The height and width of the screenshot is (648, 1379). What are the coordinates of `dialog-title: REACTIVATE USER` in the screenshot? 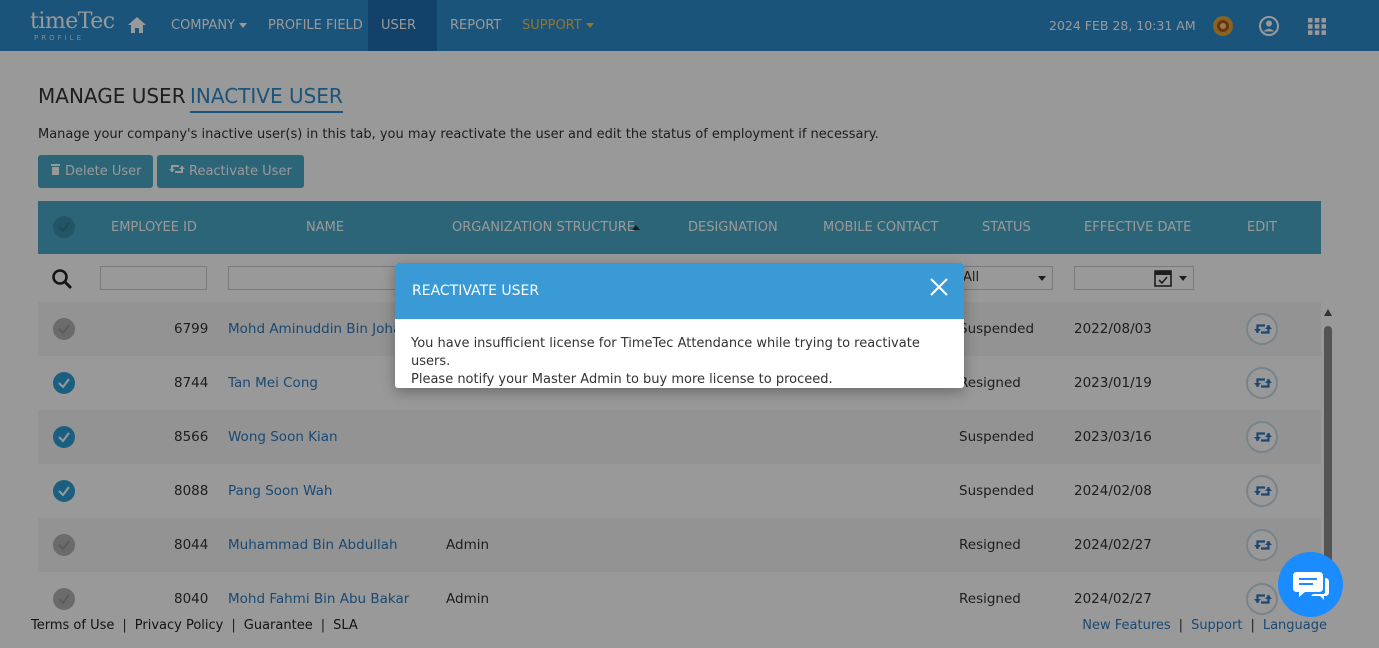 It's located at (476, 291).